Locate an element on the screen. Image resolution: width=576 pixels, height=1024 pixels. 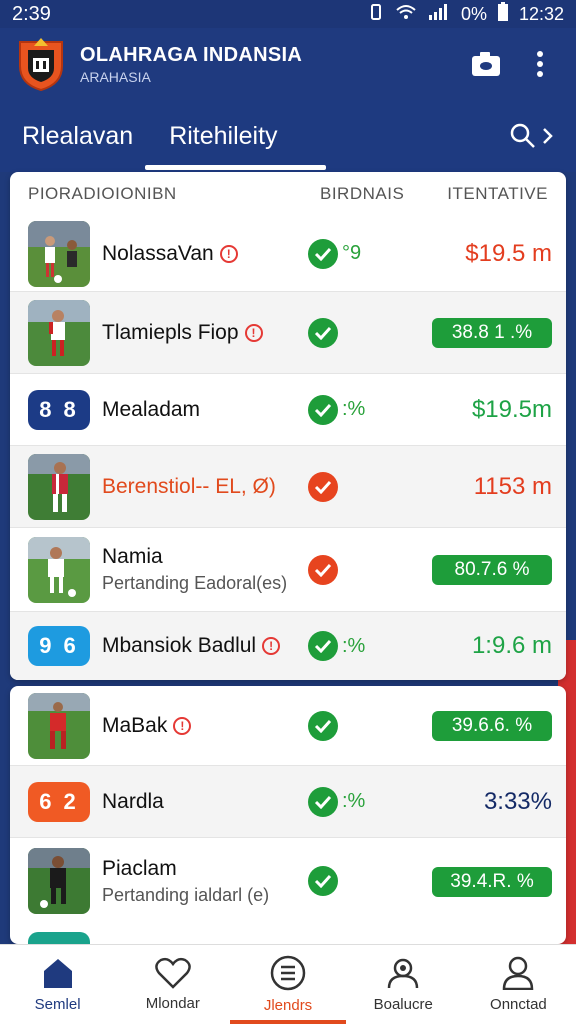
list-item: Berenstiol-- EL, Ø) 1153 m is located at coordinates (288, 487).